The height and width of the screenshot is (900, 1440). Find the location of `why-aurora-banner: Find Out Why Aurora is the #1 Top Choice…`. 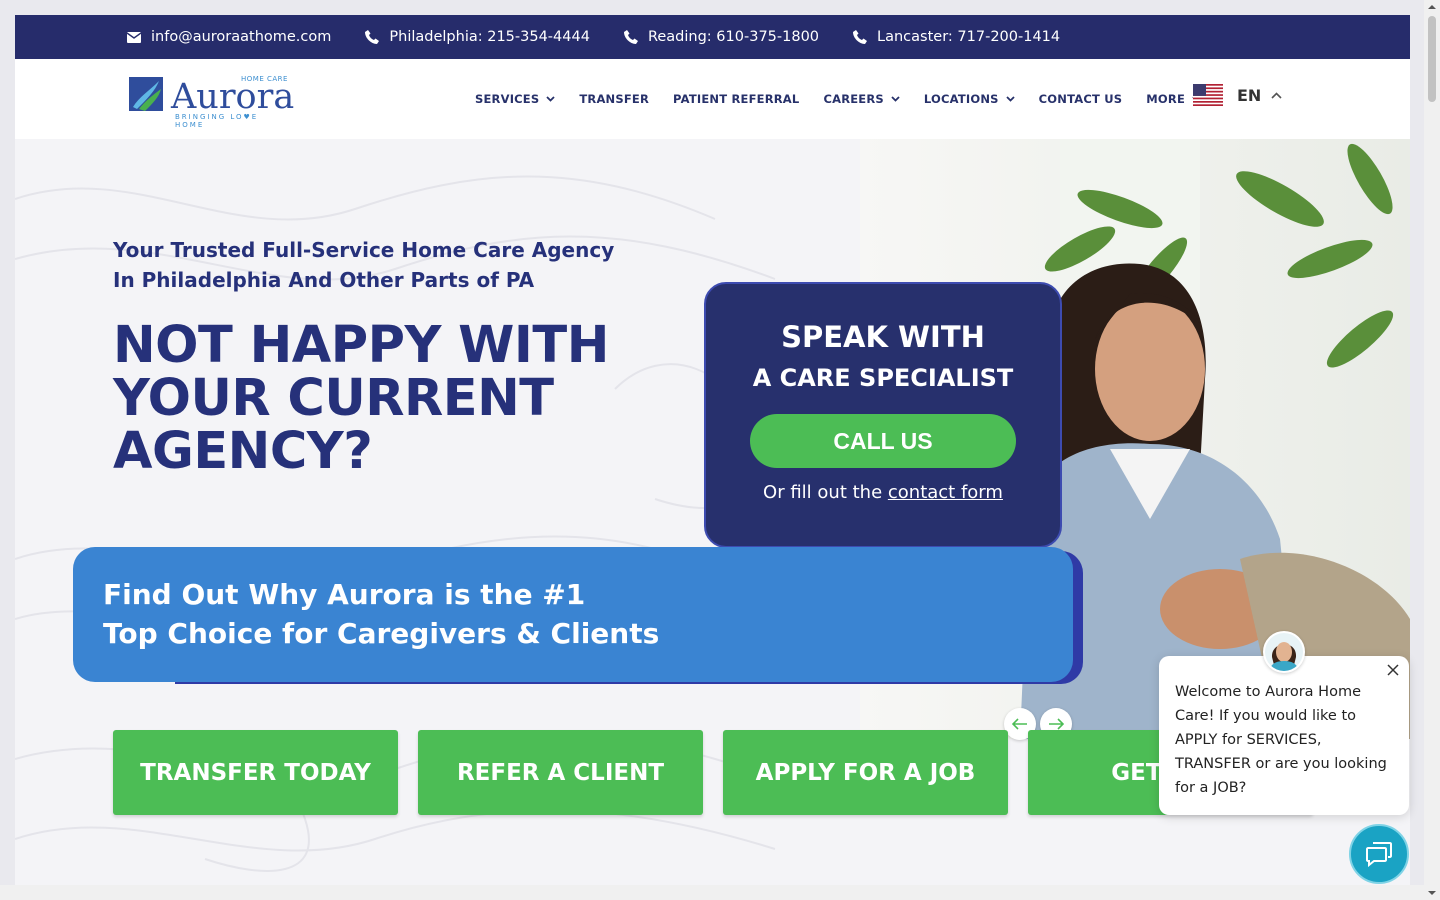

why-aurora-banner: Find Out Why Aurora is the #1 Top Choice… is located at coordinates (573, 614).